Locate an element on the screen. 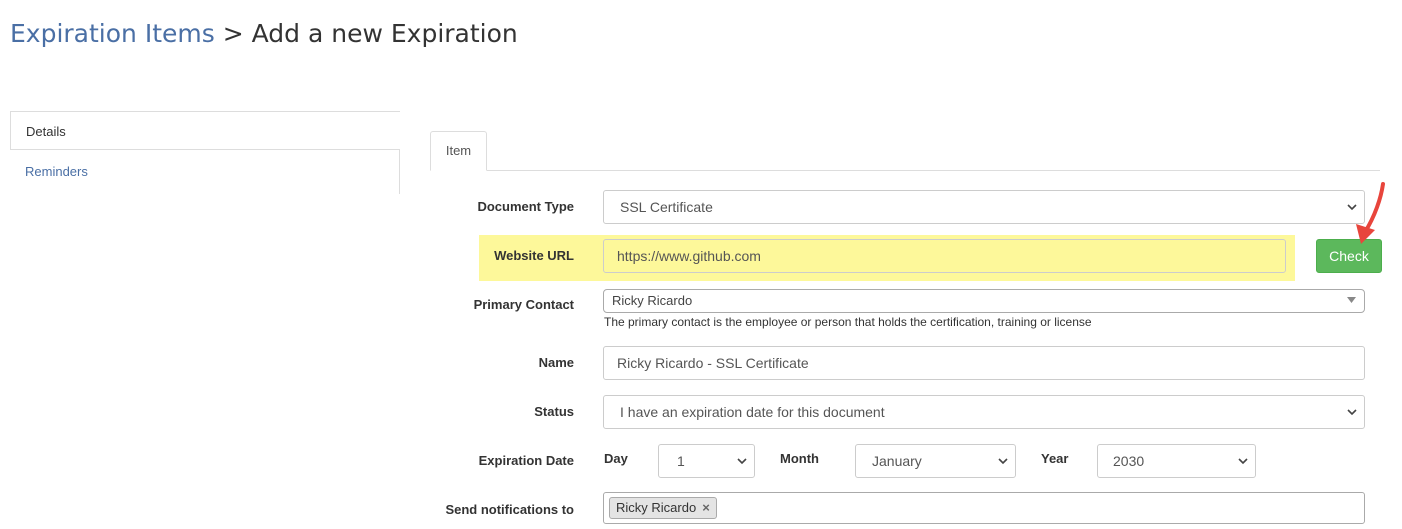 Image resolution: width=1402 pixels, height=529 pixels. day-label: Day is located at coordinates (616, 458).